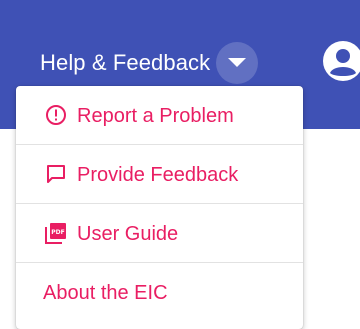 This screenshot has height=329, width=360. I want to click on menu-item-about: About the EIC, so click(159, 292).